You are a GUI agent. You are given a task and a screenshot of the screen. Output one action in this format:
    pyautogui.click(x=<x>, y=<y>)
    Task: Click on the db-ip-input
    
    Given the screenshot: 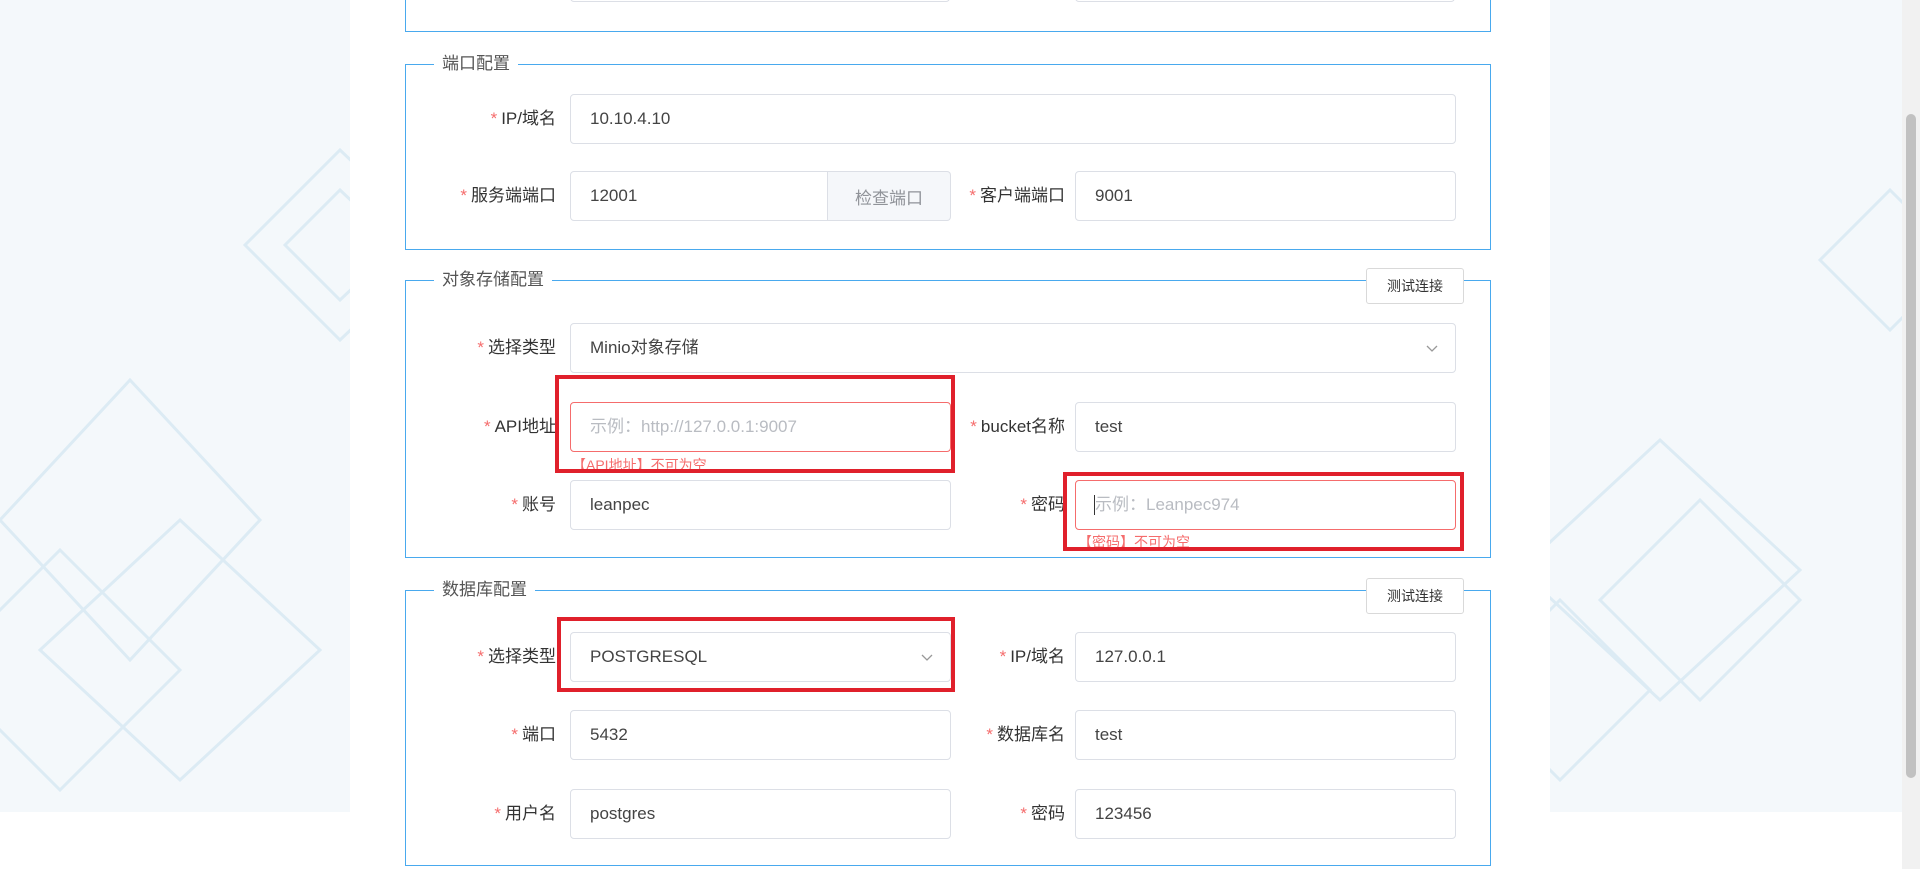 What is the action you would take?
    pyautogui.click(x=1265, y=657)
    